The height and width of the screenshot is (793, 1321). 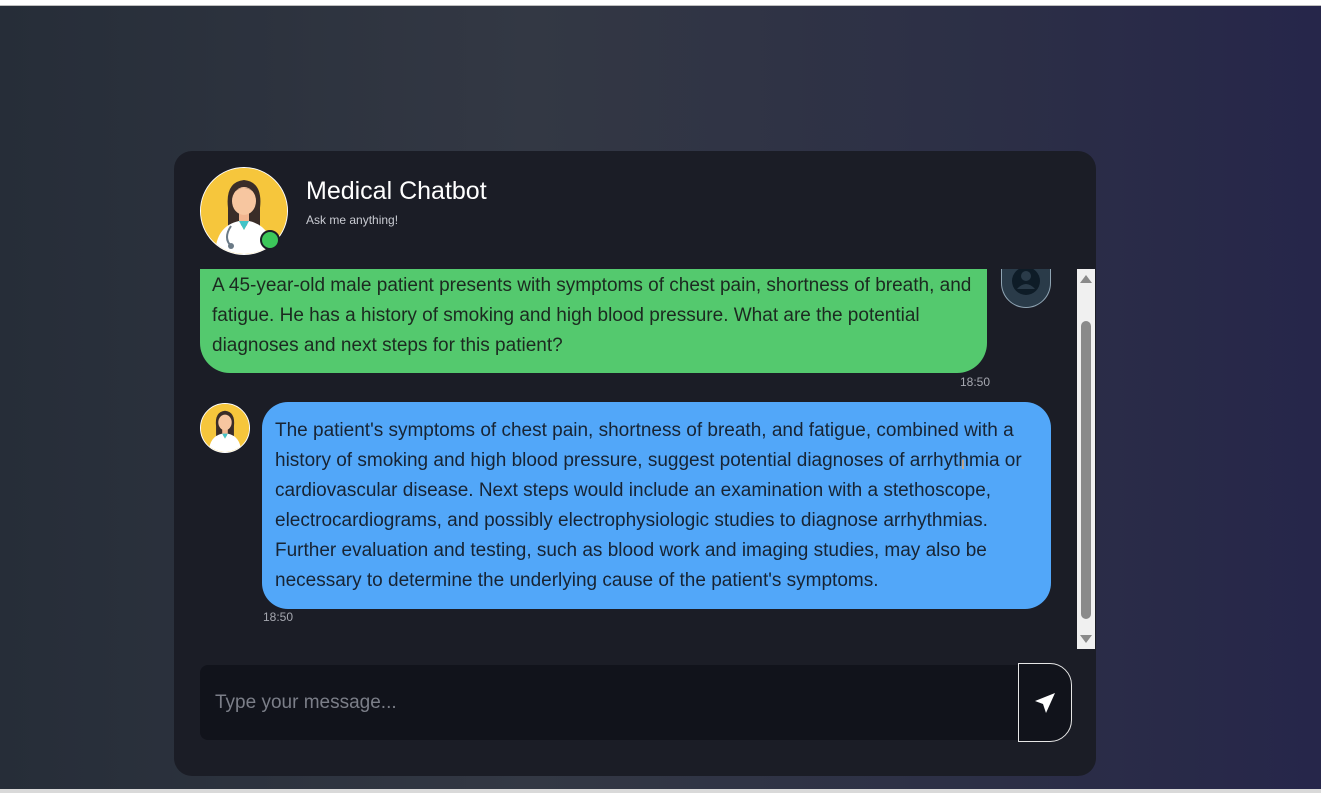 I want to click on chat-scrollbar, so click(x=1086, y=459).